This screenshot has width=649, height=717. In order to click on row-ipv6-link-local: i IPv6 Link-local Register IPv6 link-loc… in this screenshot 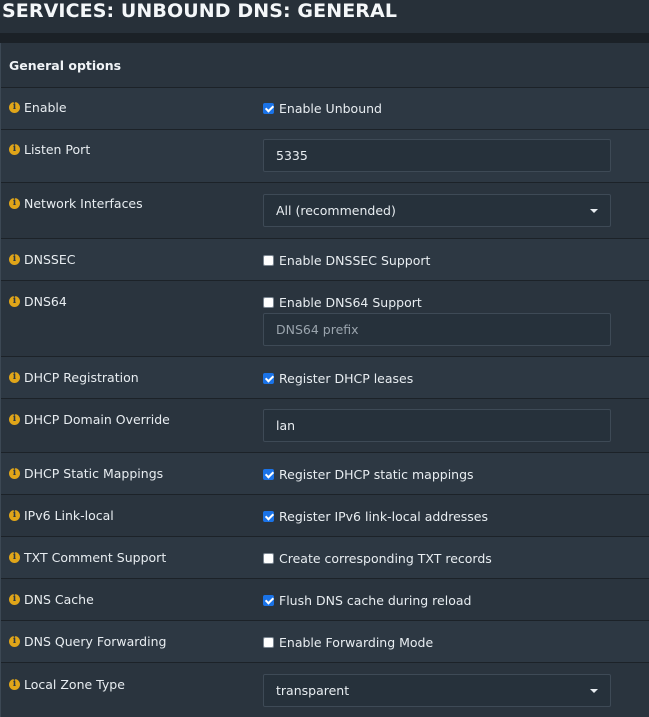, I will do `click(325, 516)`.